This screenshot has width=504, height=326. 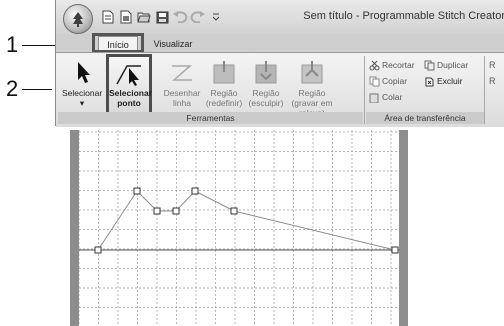 What do you see at coordinates (450, 81) in the screenshot?
I see `delete-label: Excluir` at bounding box center [450, 81].